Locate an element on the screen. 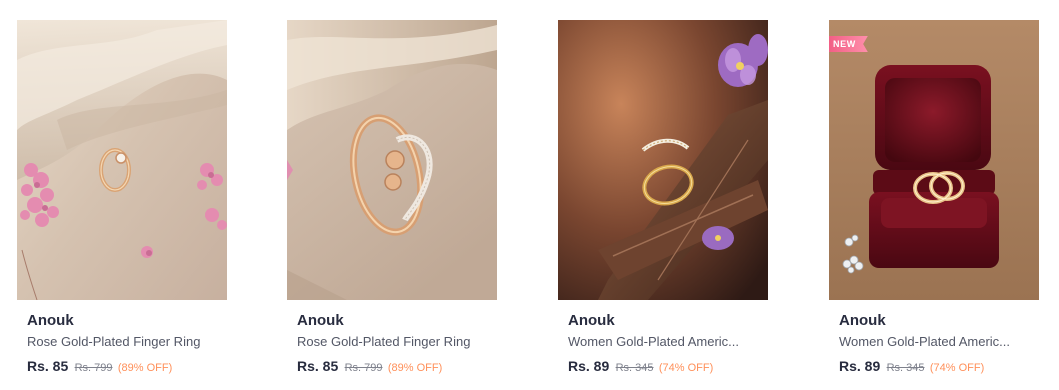 This screenshot has height=390, width=1059. new-badge: NEW is located at coordinates (848, 44).